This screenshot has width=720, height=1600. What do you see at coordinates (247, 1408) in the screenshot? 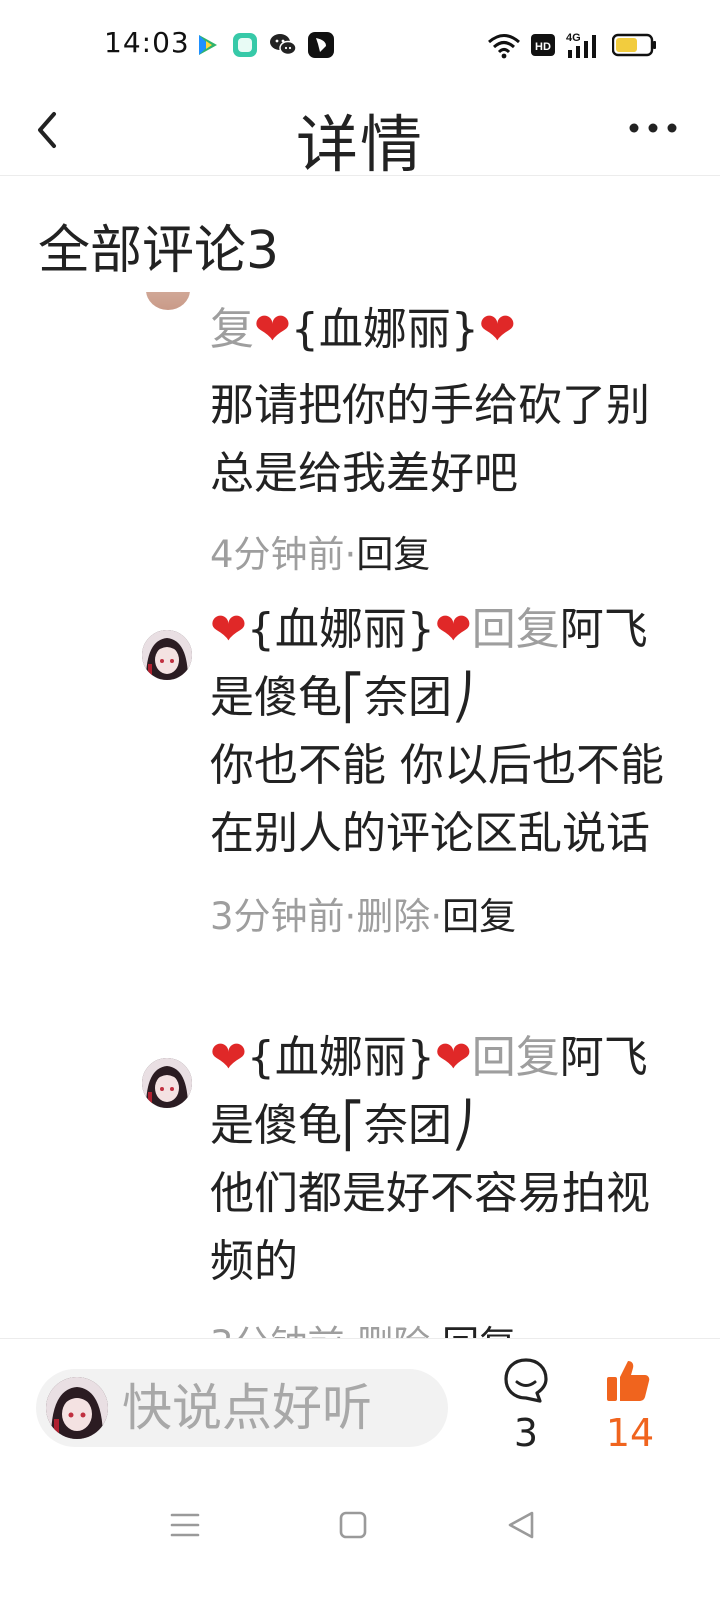
I see `input-placeholder: 快说点好听` at bounding box center [247, 1408].